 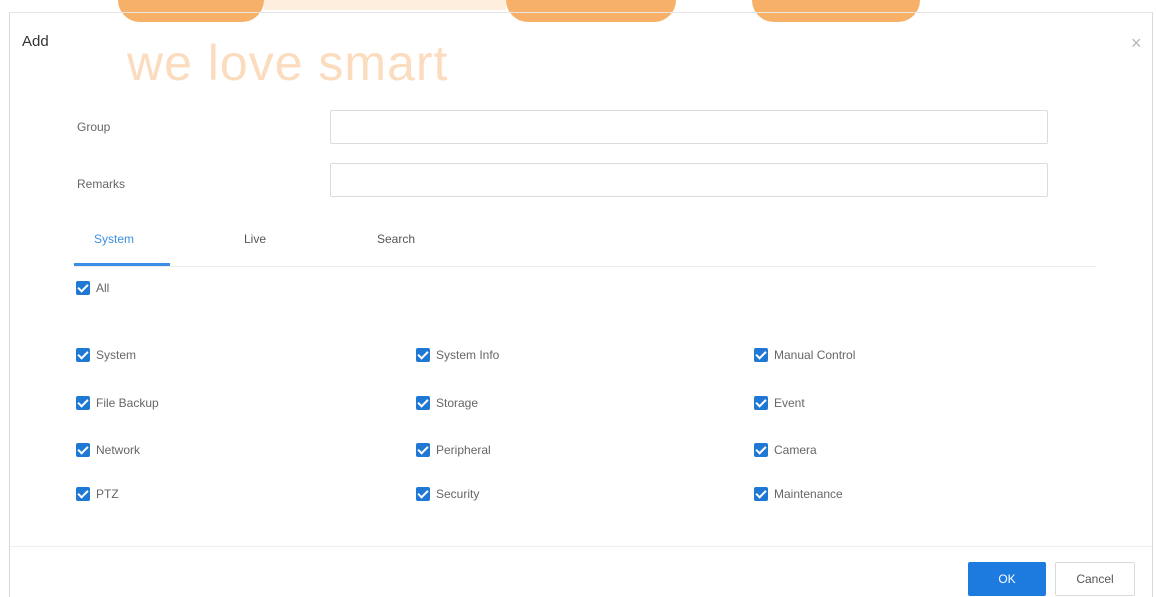 I want to click on tab-search: Search, so click(x=396, y=239).